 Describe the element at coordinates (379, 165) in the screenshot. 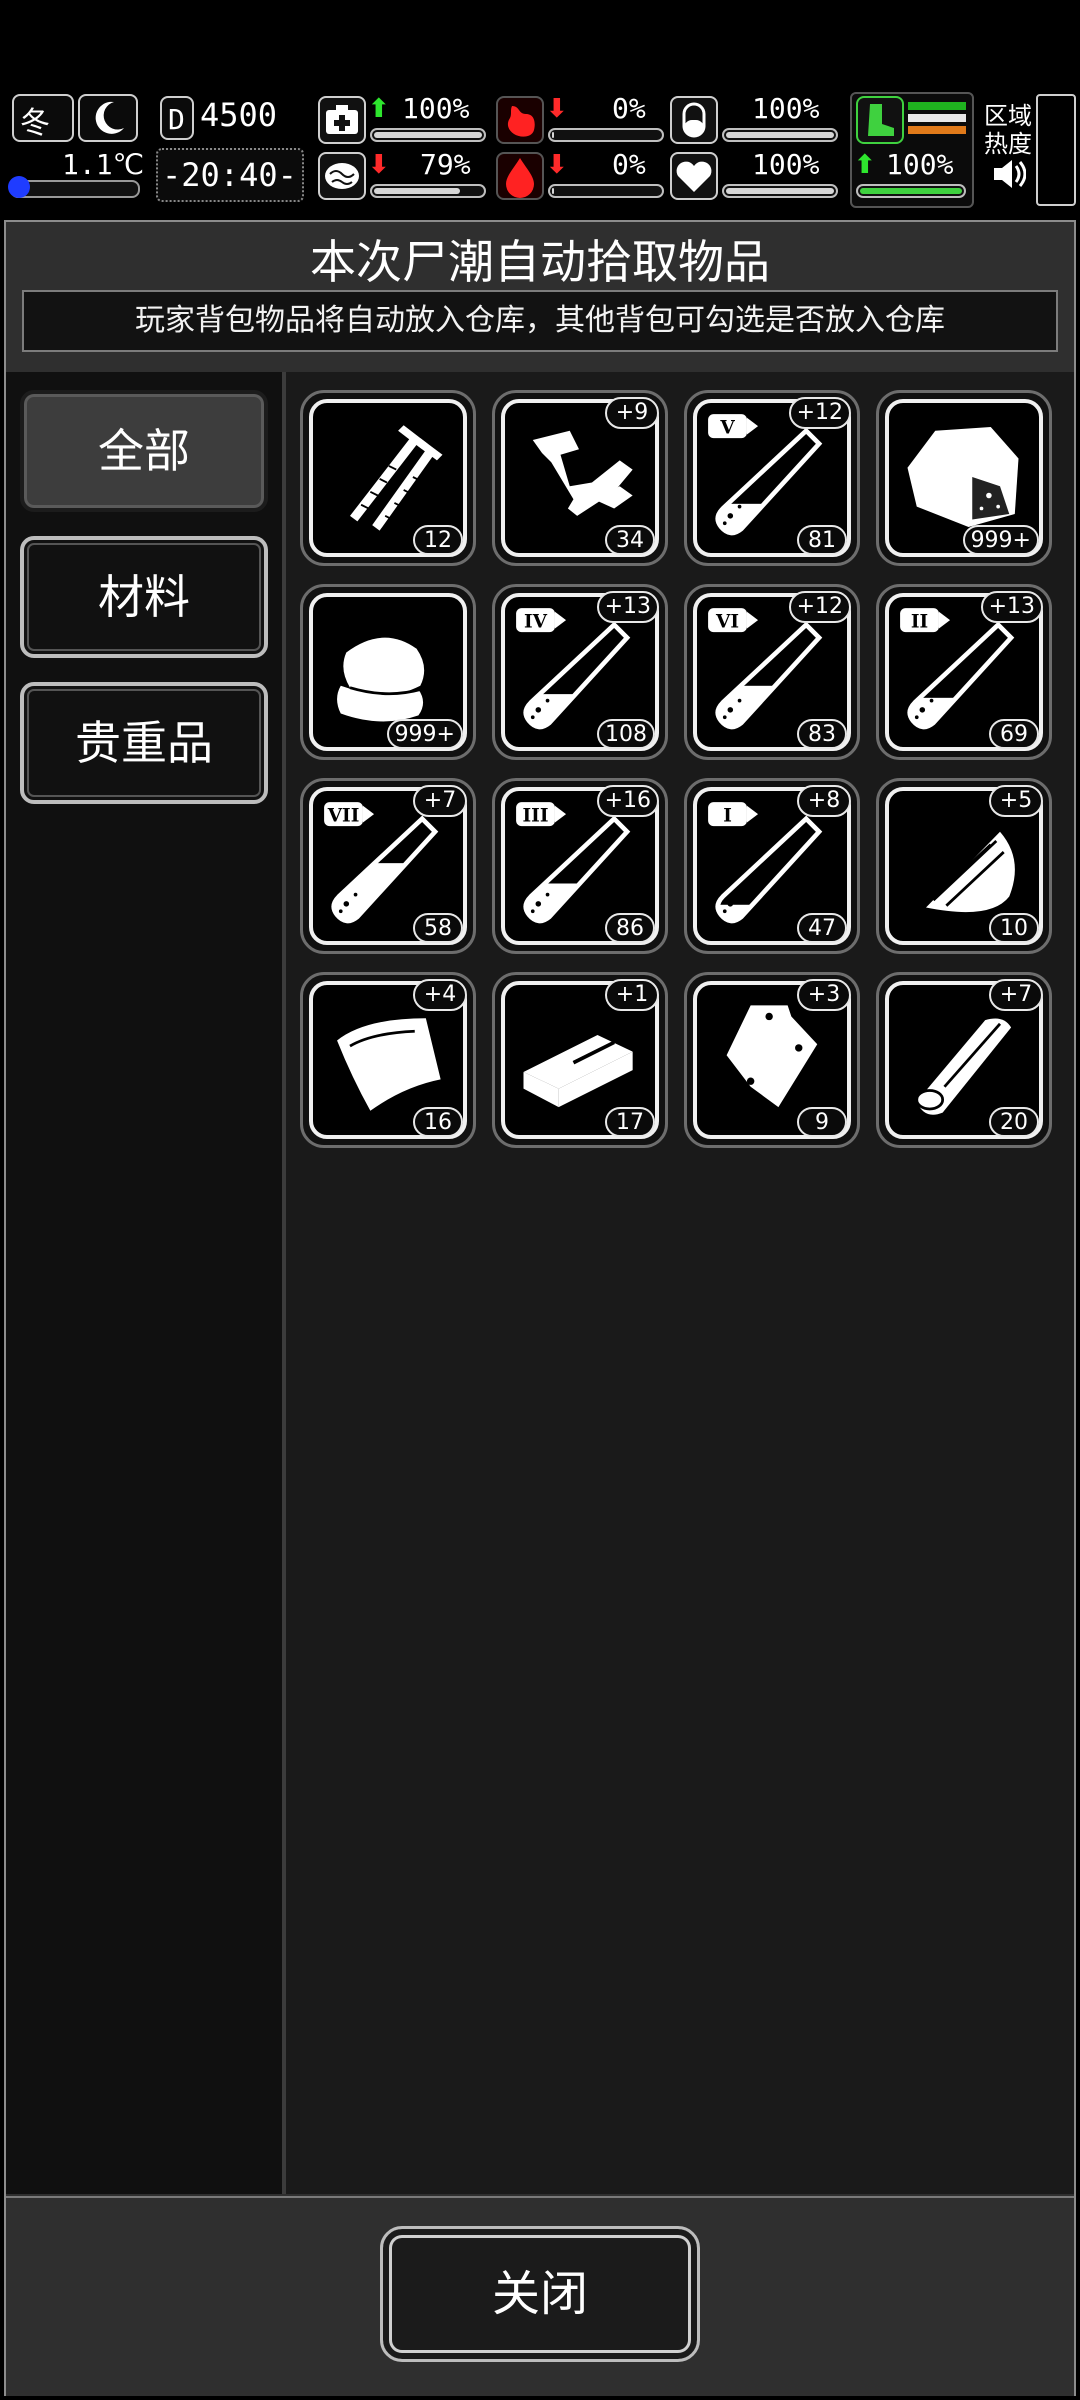

I see `sanity-down-arrow: ⬇` at that location.